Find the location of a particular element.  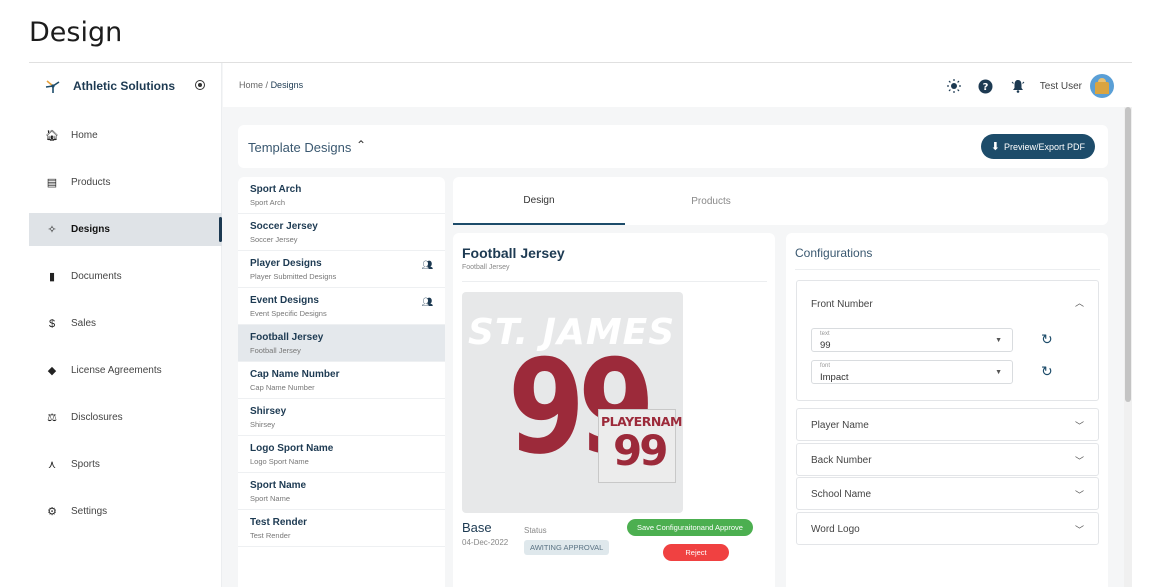

config-section-title: Player Name is located at coordinates (840, 425).